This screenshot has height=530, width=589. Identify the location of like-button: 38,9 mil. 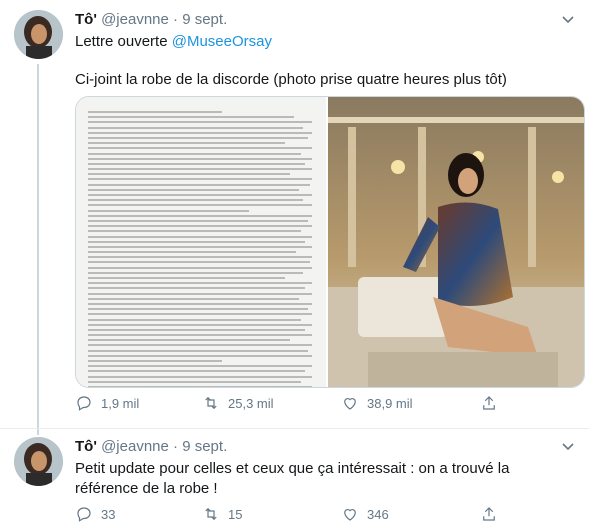
(377, 403).